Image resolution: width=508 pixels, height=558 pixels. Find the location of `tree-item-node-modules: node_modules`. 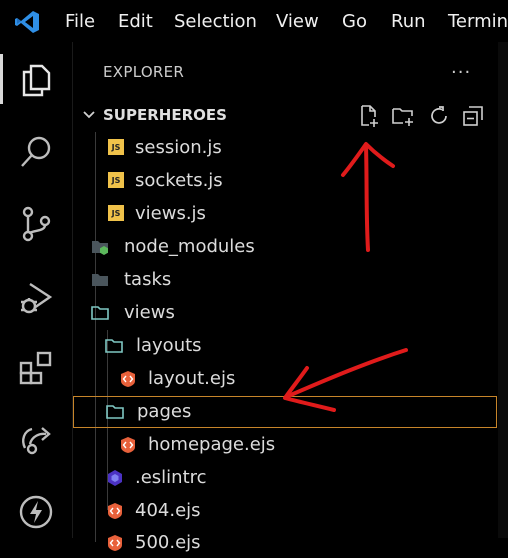

tree-item-node-modules: node_modules is located at coordinates (285, 247).